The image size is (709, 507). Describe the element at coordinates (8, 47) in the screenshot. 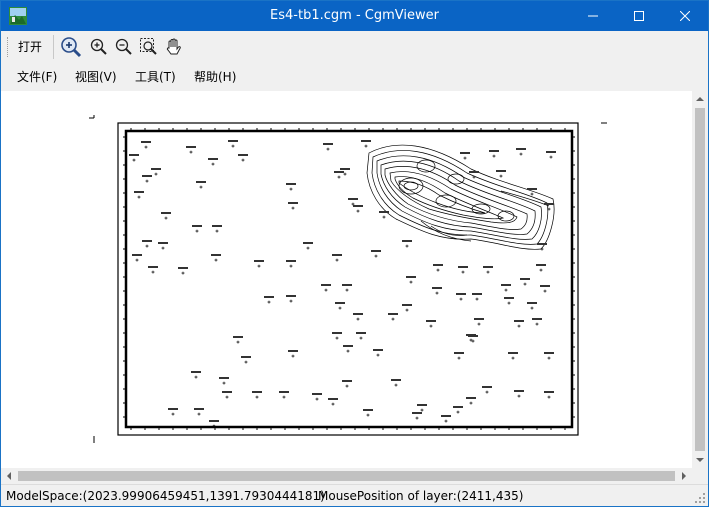

I see `toolbar-grip` at that location.